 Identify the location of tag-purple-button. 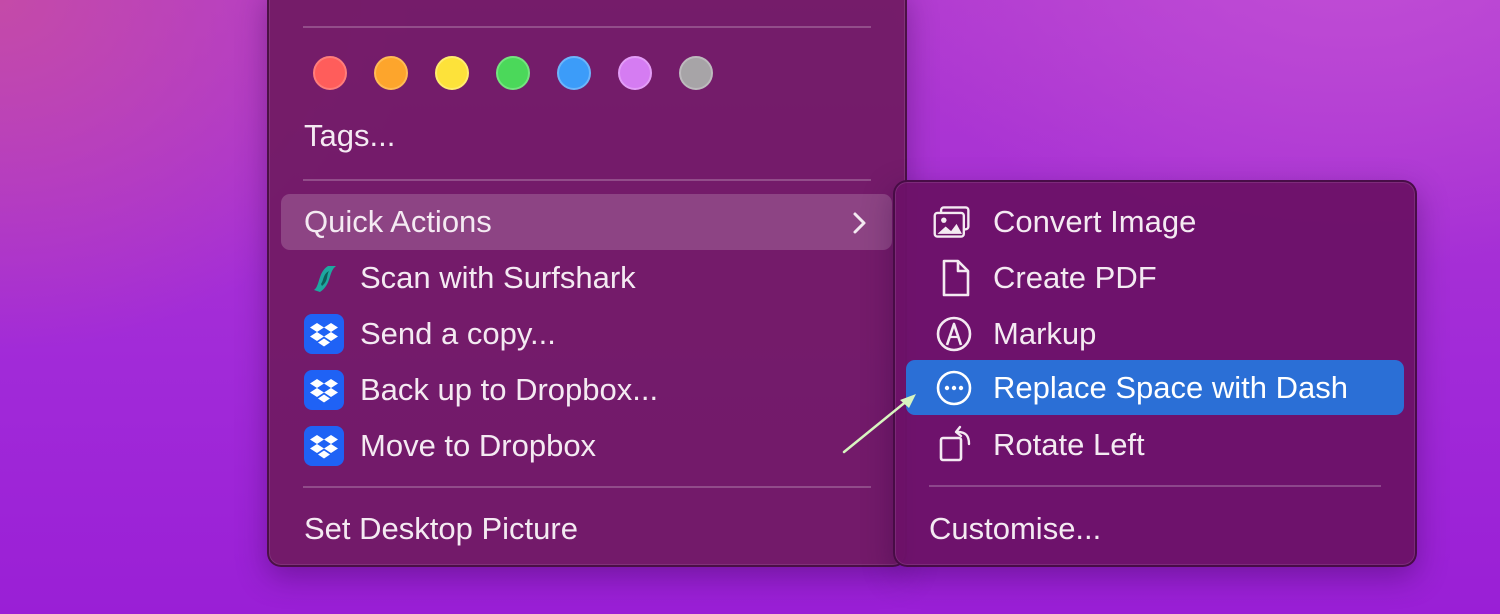
(635, 73).